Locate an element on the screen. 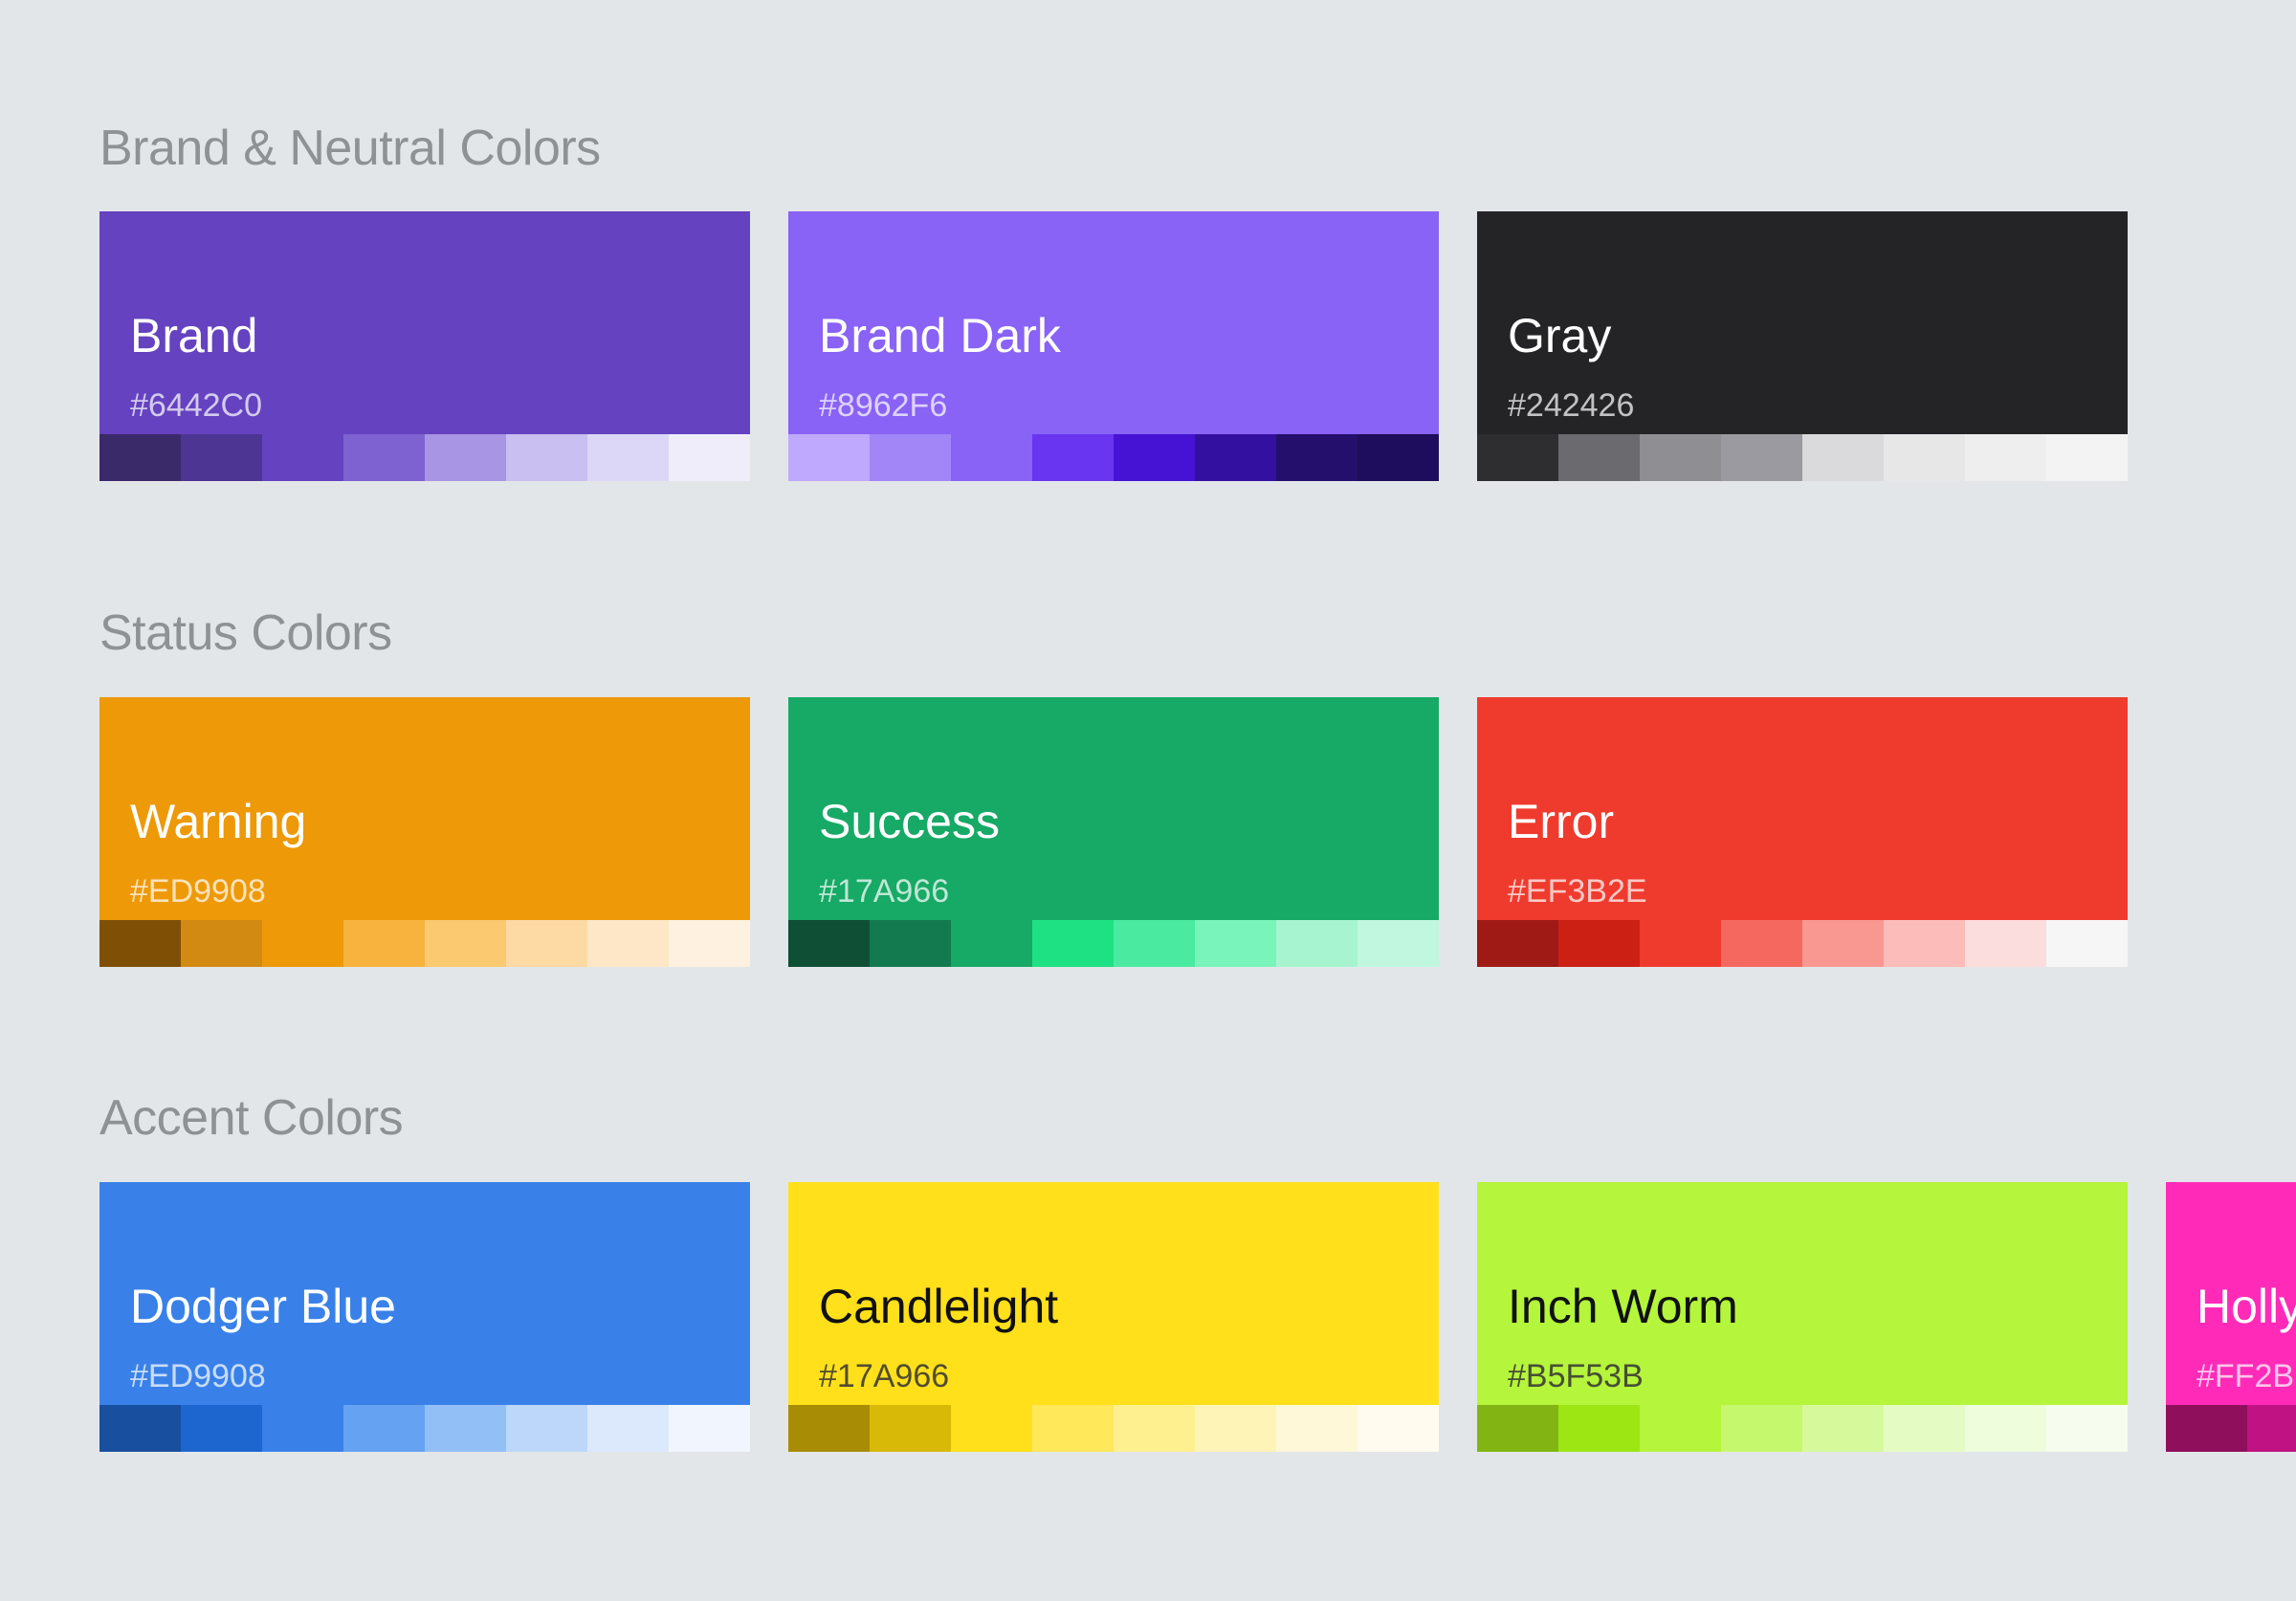 The width and height of the screenshot is (2296, 1601). color-hex: #242426 is located at coordinates (1571, 405).